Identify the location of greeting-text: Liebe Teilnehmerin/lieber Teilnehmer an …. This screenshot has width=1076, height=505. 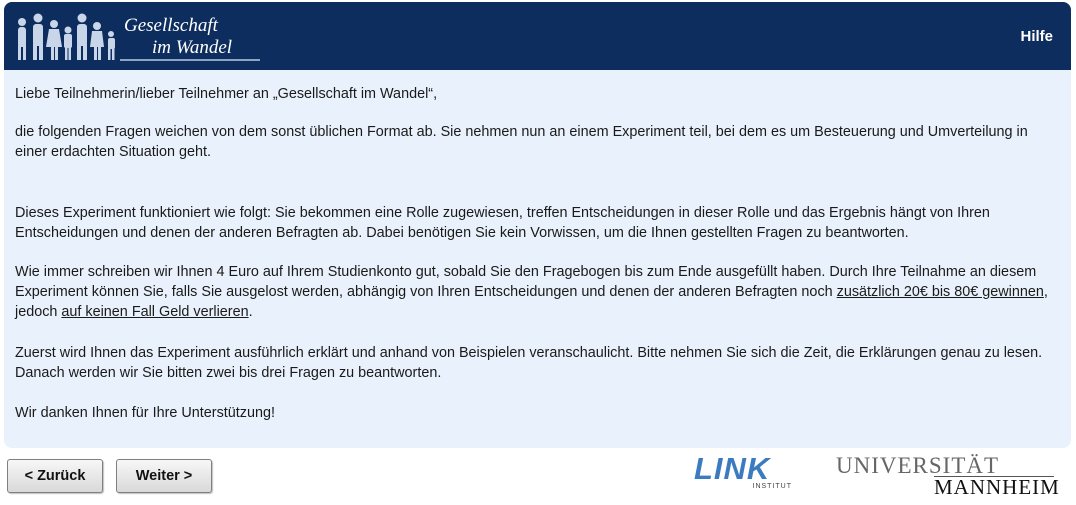
(226, 94).